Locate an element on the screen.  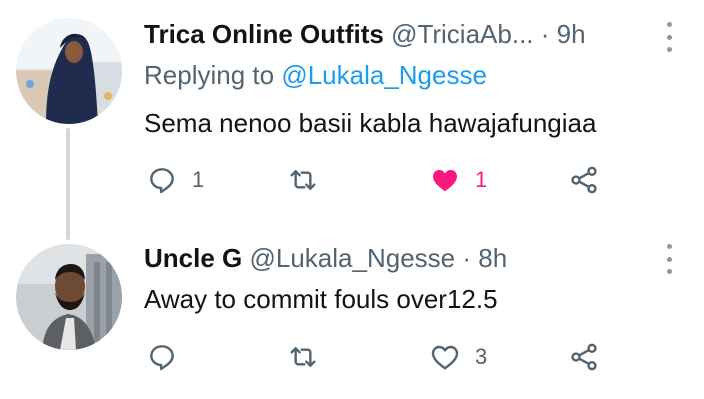
reply-button is located at coordinates (162, 357).